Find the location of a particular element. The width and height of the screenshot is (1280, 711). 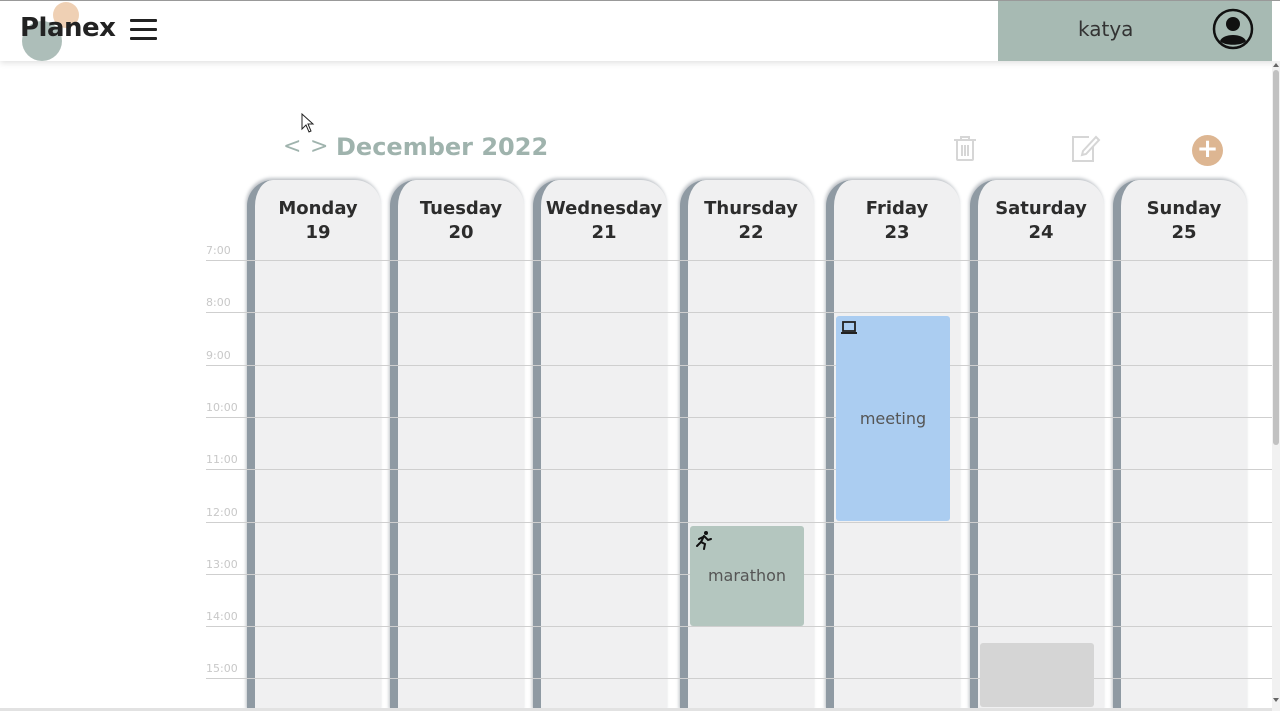

delete-trash-icon is located at coordinates (965, 150).